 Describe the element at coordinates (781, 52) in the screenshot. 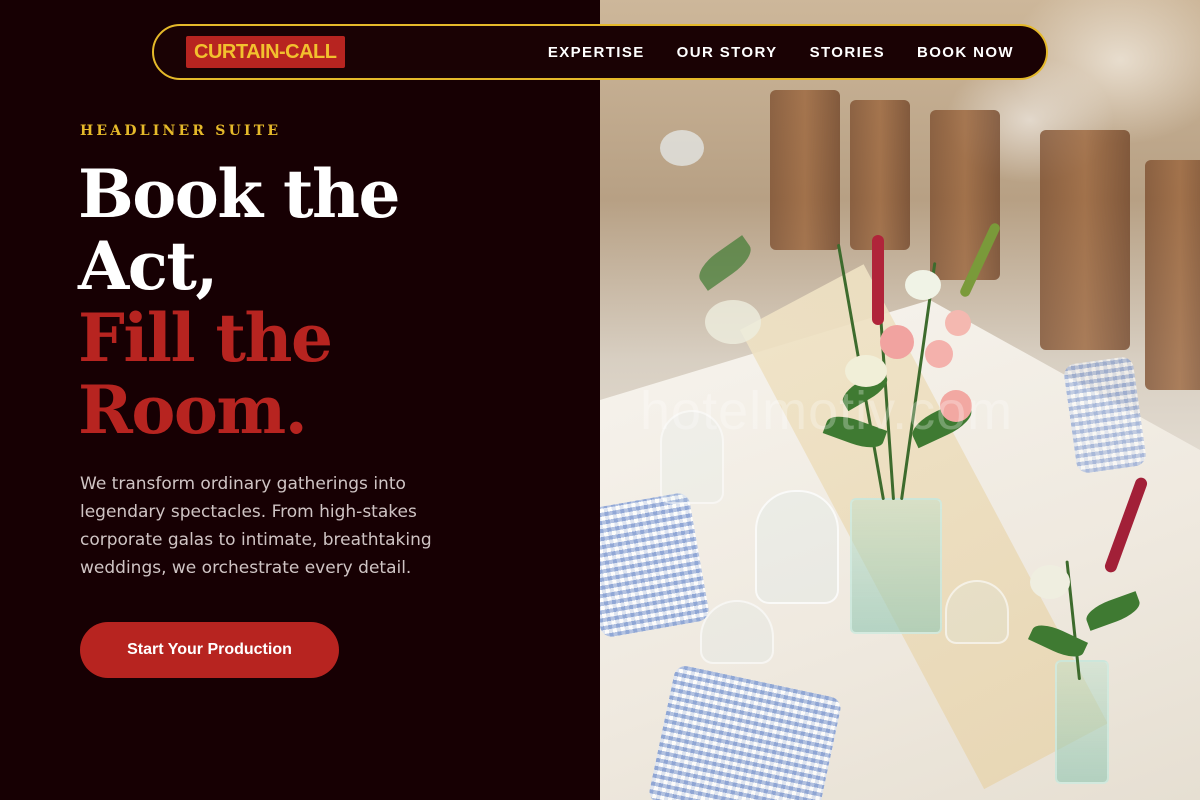

I see `nav-links: EXPERTISE OUR STORY STORIES BOOK NOW` at that location.